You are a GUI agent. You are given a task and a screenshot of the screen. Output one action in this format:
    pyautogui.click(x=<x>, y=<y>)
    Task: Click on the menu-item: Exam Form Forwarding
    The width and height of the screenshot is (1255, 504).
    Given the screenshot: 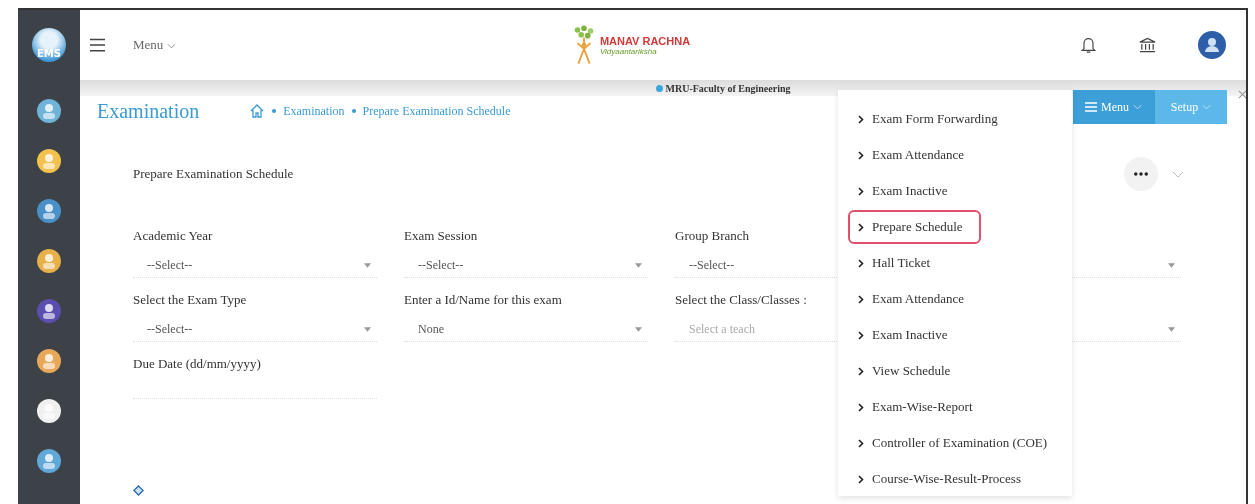 What is the action you would take?
    pyautogui.click(x=932, y=119)
    